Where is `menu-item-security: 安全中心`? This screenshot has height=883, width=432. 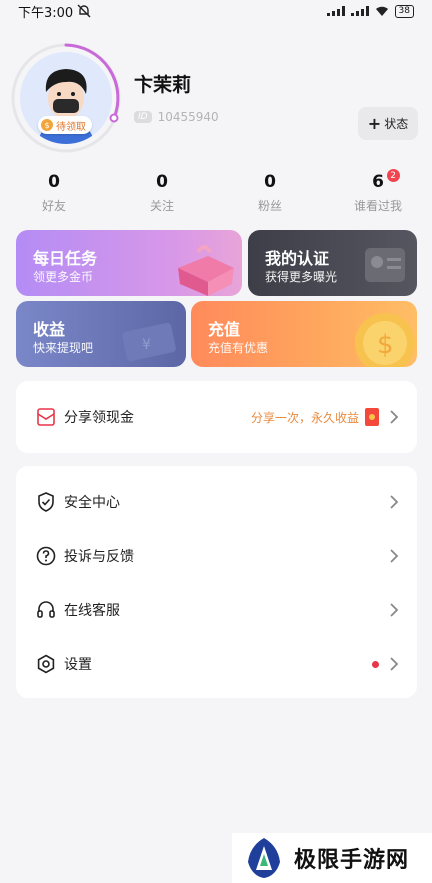
menu-item-security: 安全中心 is located at coordinates (216, 502).